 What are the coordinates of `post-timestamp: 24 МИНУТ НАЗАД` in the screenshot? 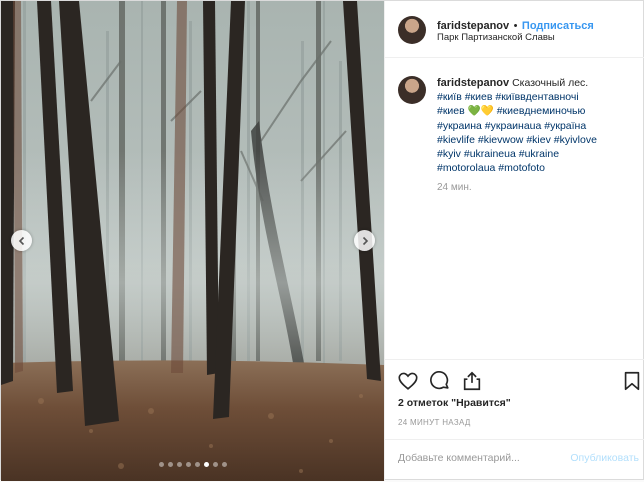 It's located at (434, 422).